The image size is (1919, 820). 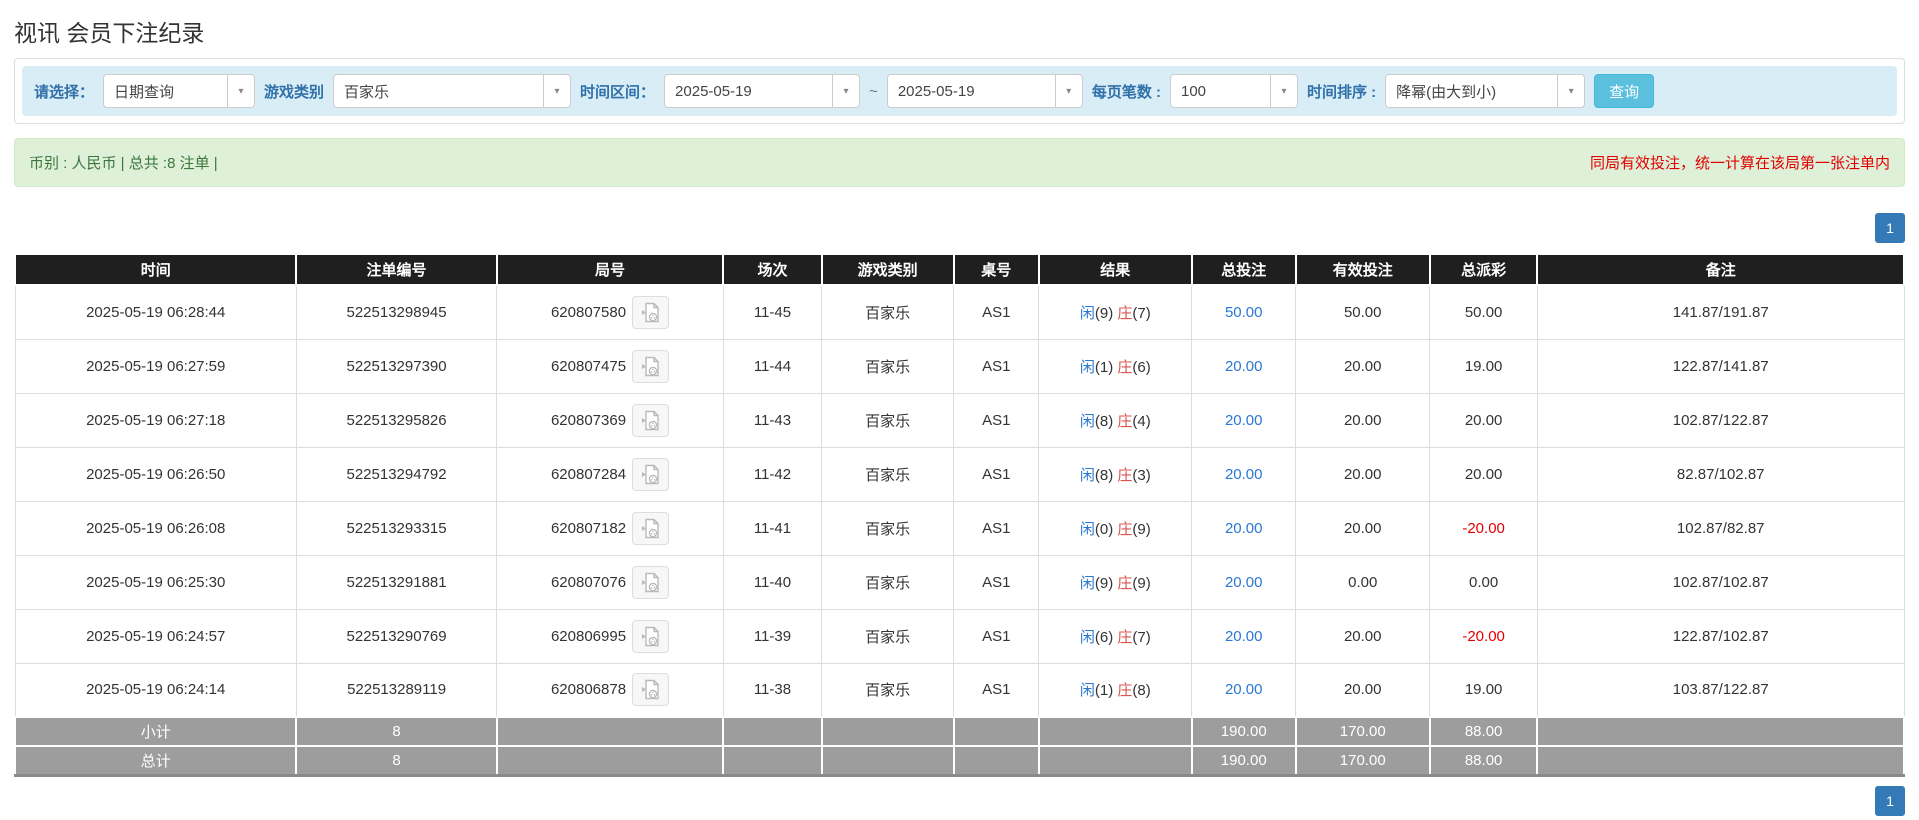 What do you see at coordinates (1624, 91) in the screenshot?
I see `search-button: 查询` at bounding box center [1624, 91].